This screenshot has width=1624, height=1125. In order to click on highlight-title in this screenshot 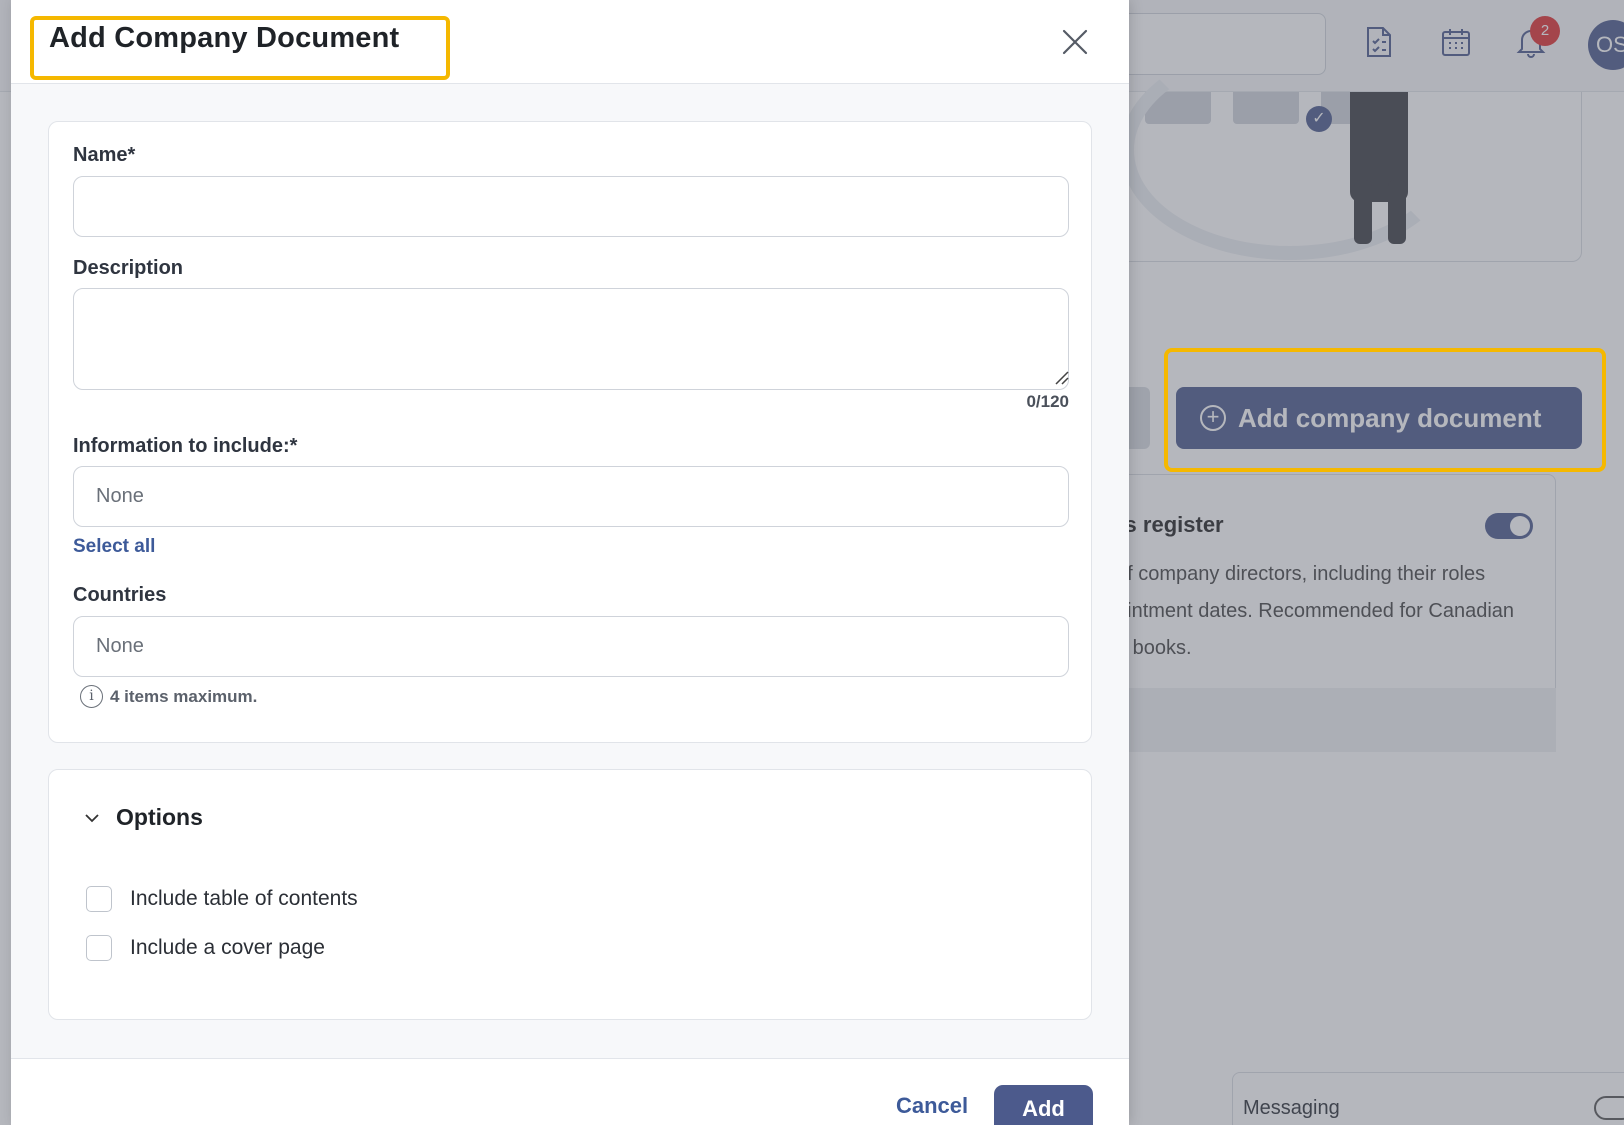, I will do `click(240, 48)`.